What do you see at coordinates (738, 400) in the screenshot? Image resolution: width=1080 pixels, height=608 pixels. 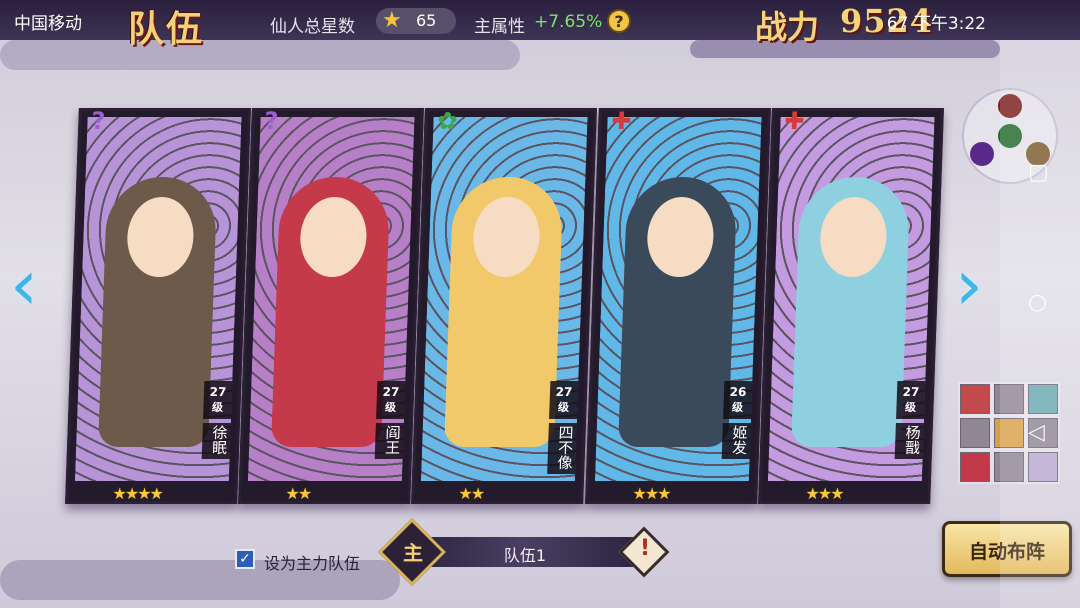 I see `hero-level: 26 级` at bounding box center [738, 400].